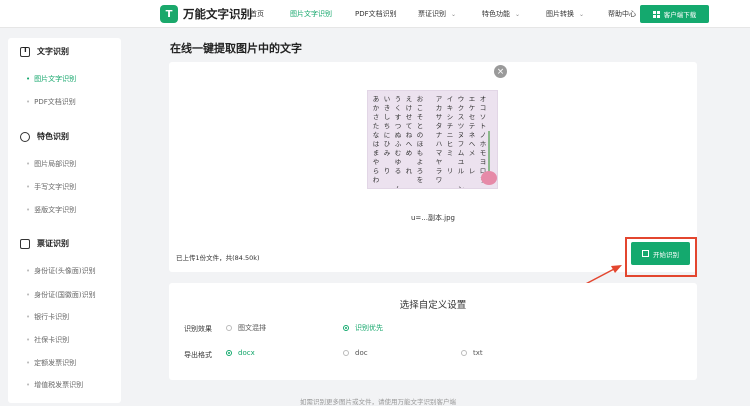 Image resolution: width=750 pixels, height=406 pixels. Describe the element at coordinates (240, 353) in the screenshot. I see `format-option-docx: docx` at that location.